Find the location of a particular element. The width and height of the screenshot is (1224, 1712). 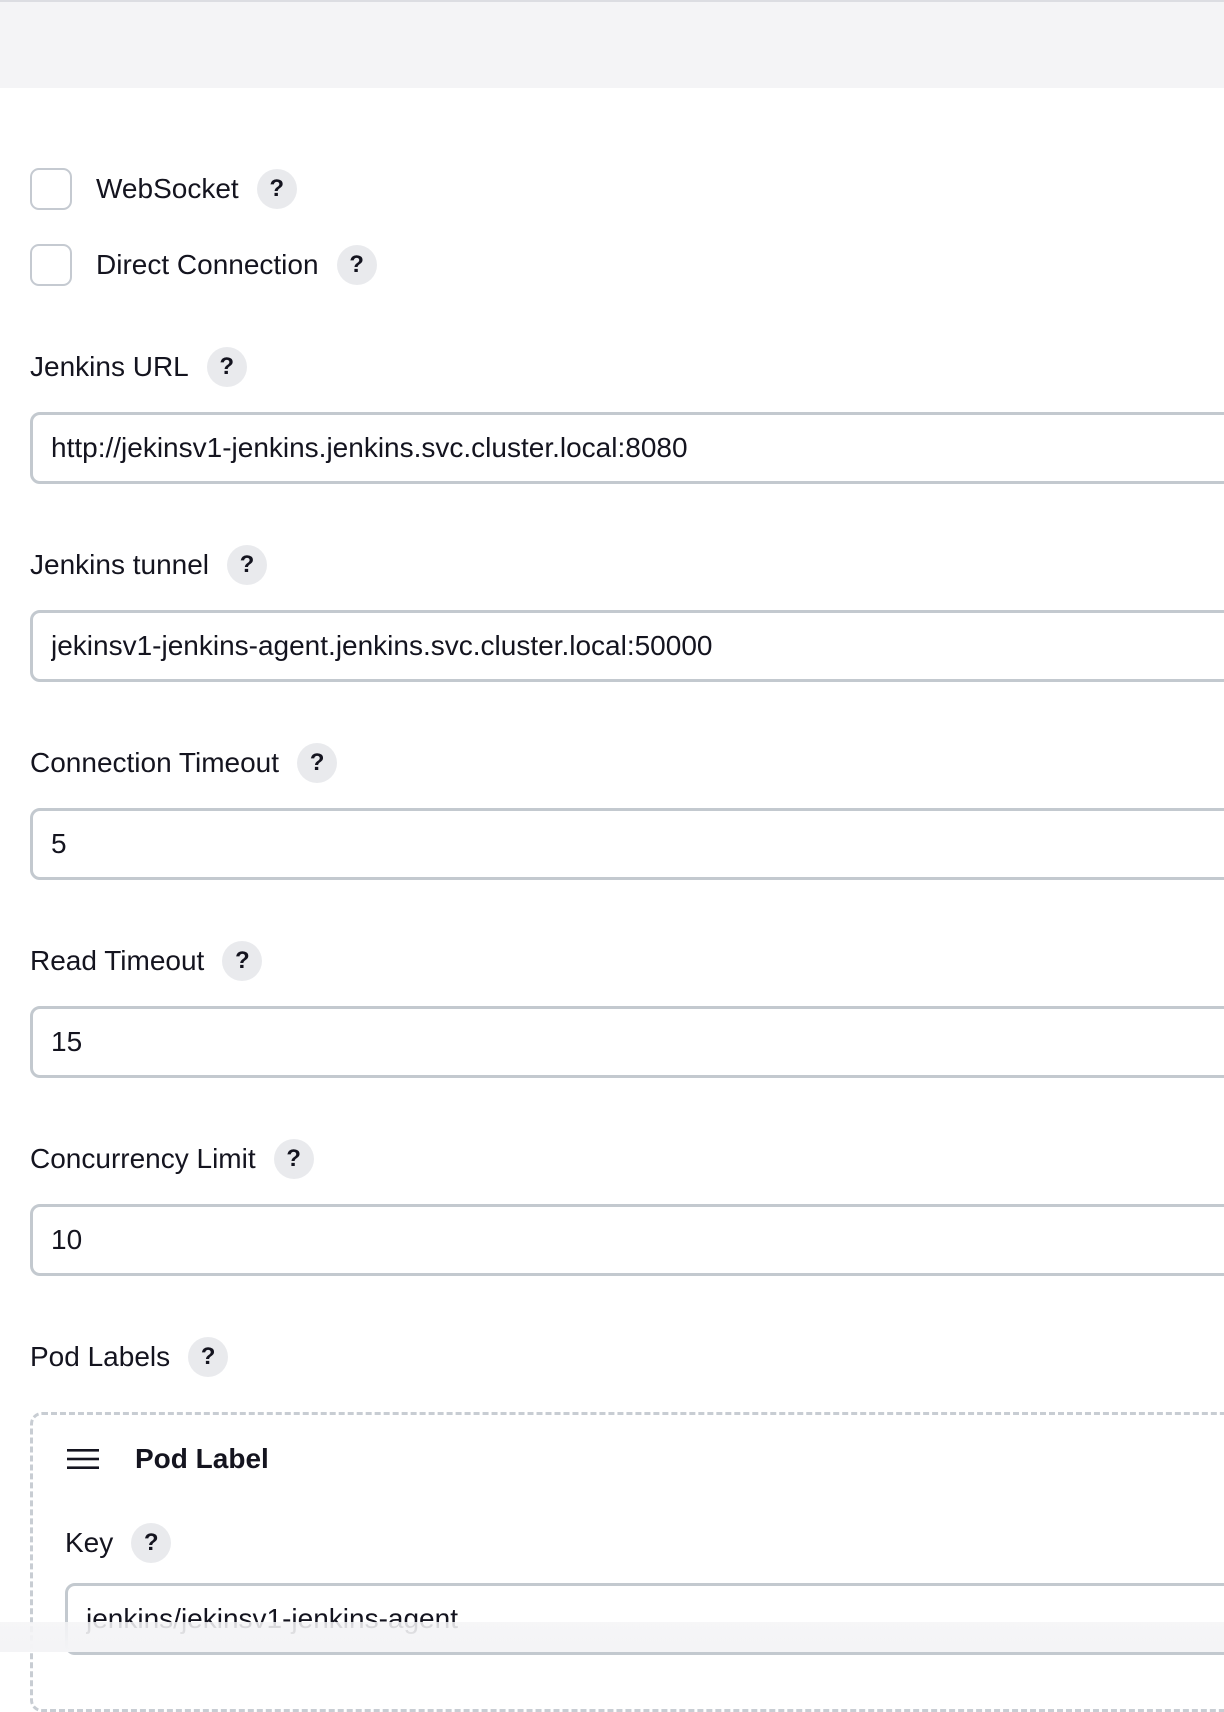

read-timeout-label: Read Timeout is located at coordinates (117, 960).